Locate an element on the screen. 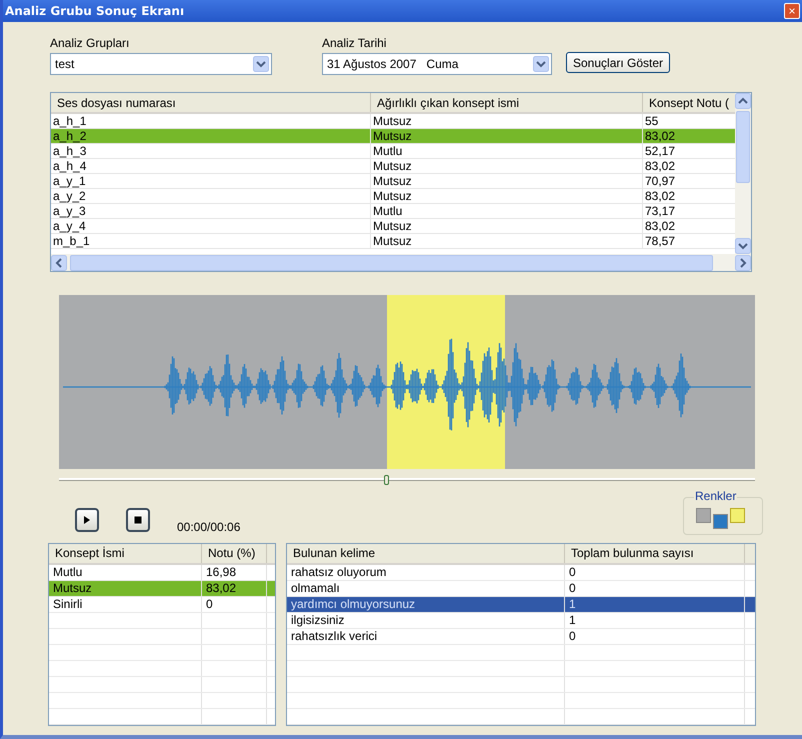 This screenshot has height=739, width=802. column-header: Toplam bulunma sayısı is located at coordinates (655, 553).